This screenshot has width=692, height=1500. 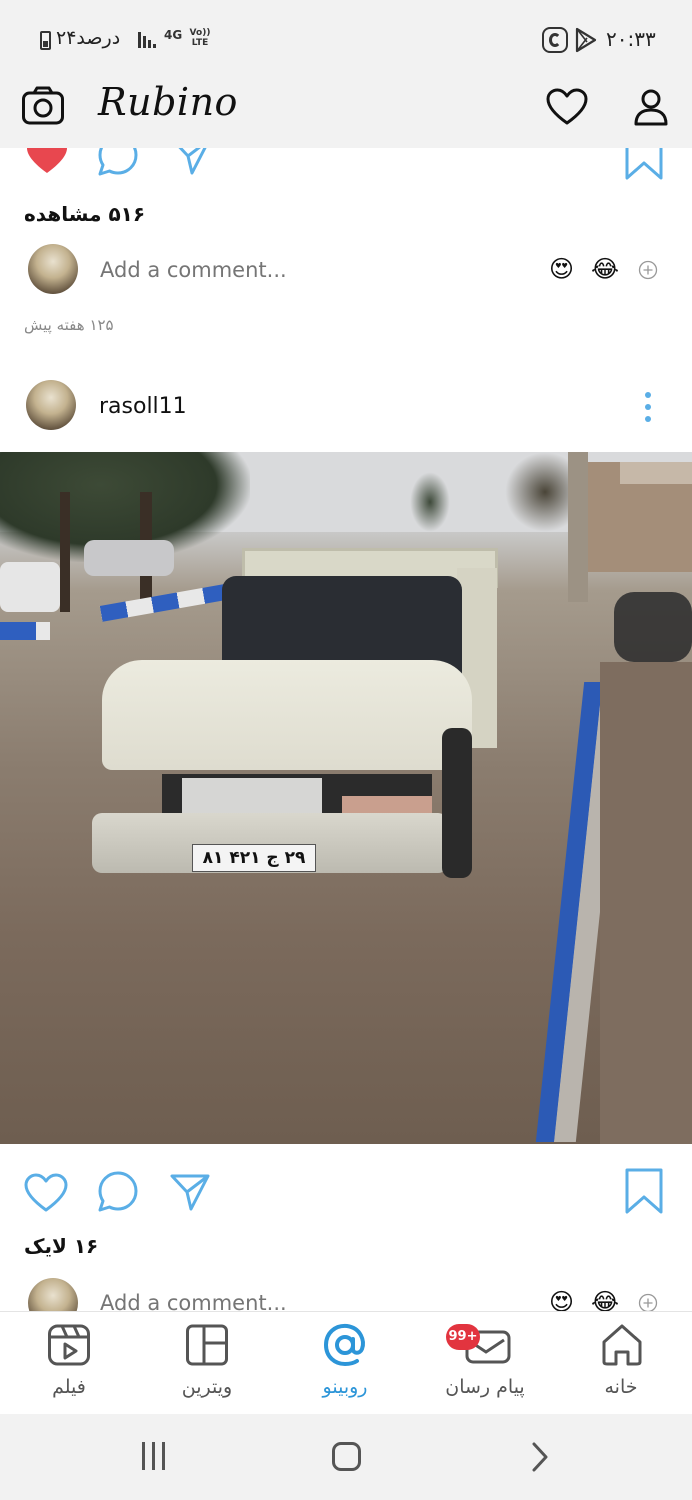 What do you see at coordinates (69, 1387) in the screenshot?
I see `nav-film-label: فیلم` at bounding box center [69, 1387].